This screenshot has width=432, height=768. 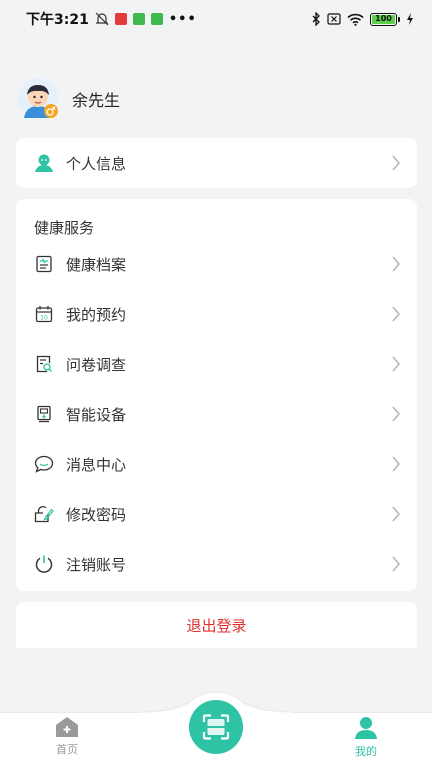 I want to click on calendar-icon: 10, so click(x=44, y=314).